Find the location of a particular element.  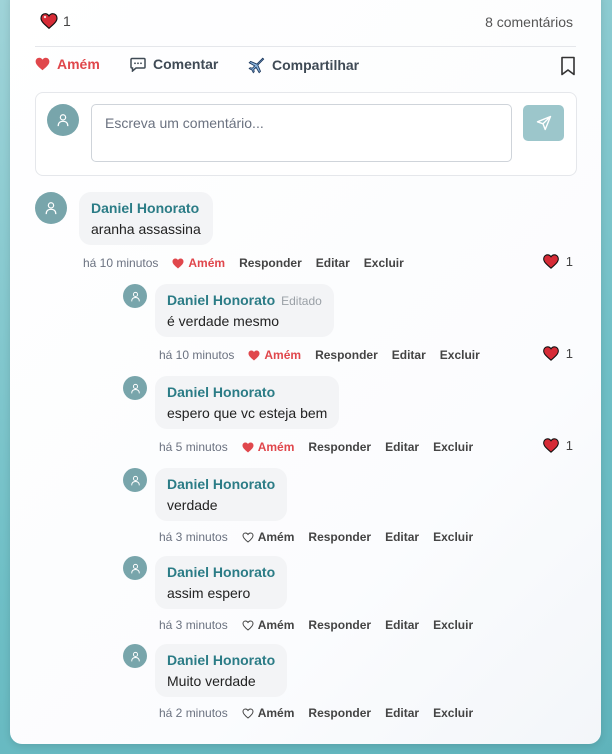

comment-text: assim espero is located at coordinates (209, 593).